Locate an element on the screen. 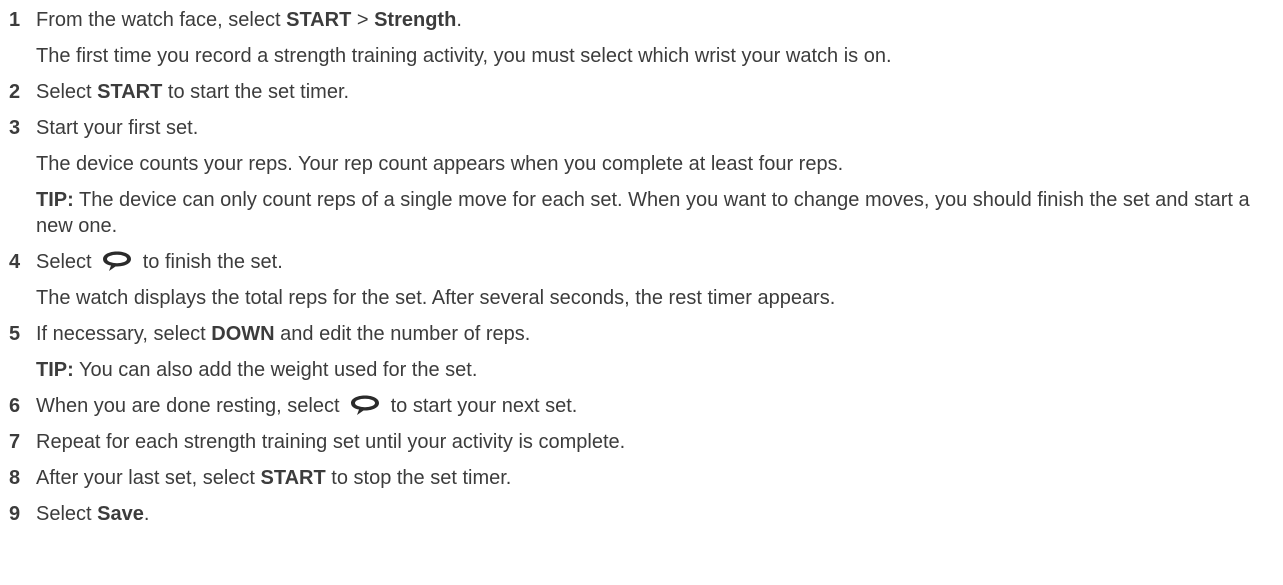 The height and width of the screenshot is (585, 1283). step-9: 9 Select Save. is located at coordinates (641, 514).